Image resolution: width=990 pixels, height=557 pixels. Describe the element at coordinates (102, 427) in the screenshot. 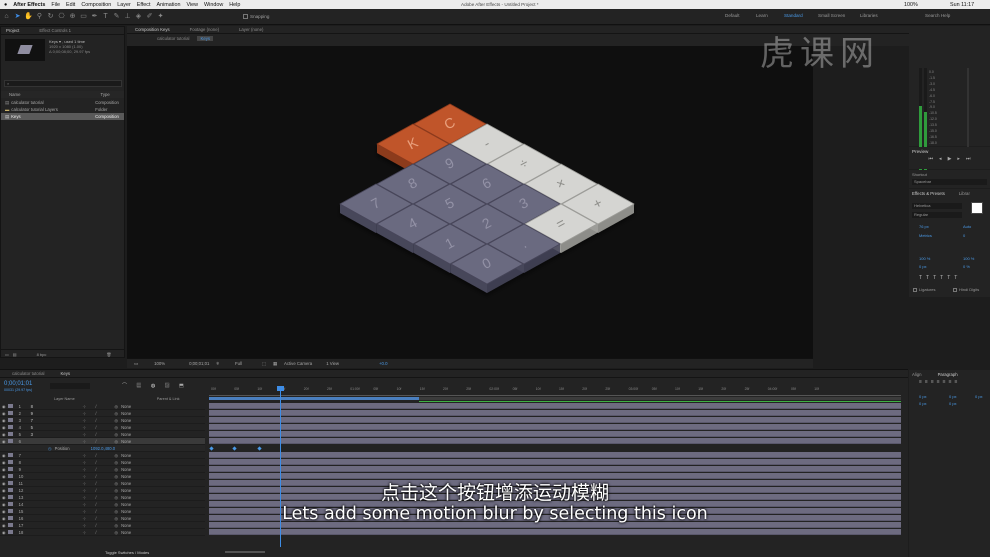

I see `layer-row: ◉ 4 5 ⊹ / ◎ None` at that location.